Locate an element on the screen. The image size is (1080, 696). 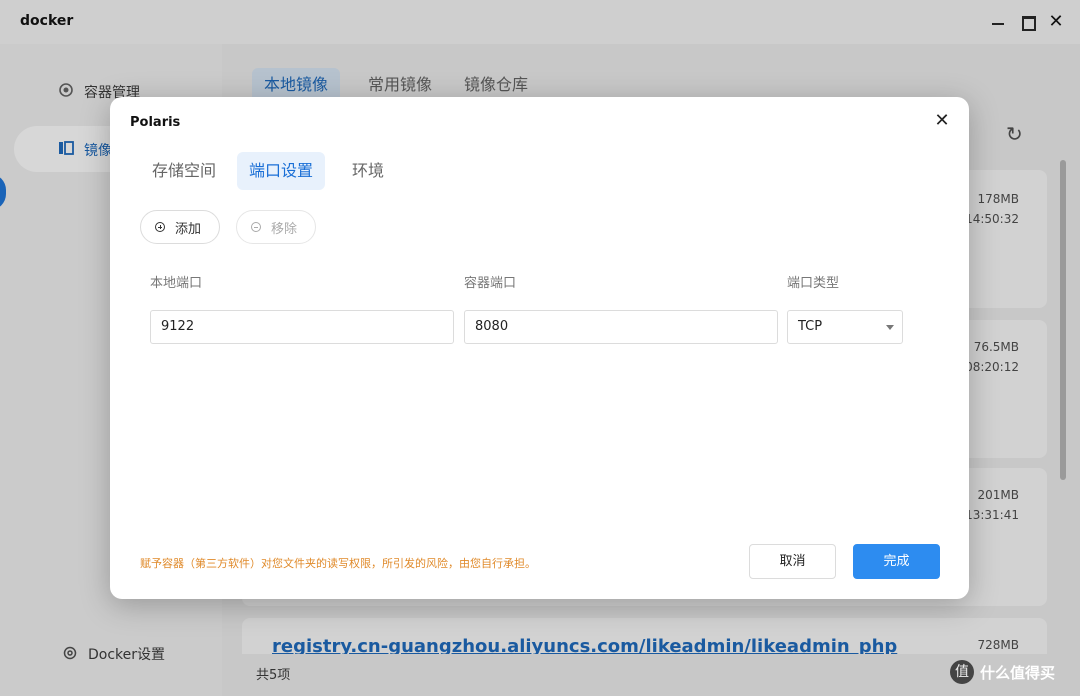
local-port-label: 本地端口 is located at coordinates (176, 283).